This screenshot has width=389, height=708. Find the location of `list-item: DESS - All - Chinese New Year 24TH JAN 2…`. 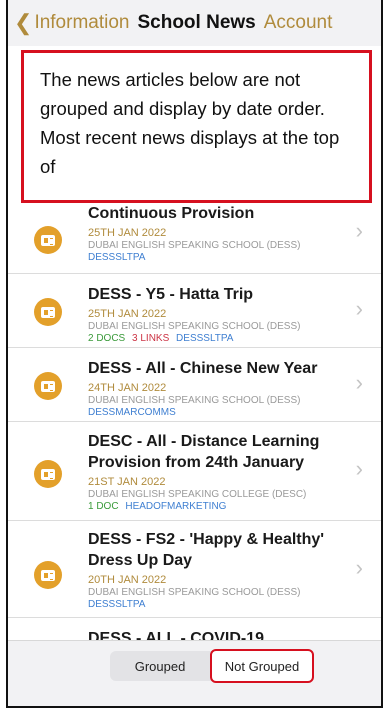

list-item: DESS - All - Chinese New Year 24TH JAN 2… is located at coordinates (194, 385).